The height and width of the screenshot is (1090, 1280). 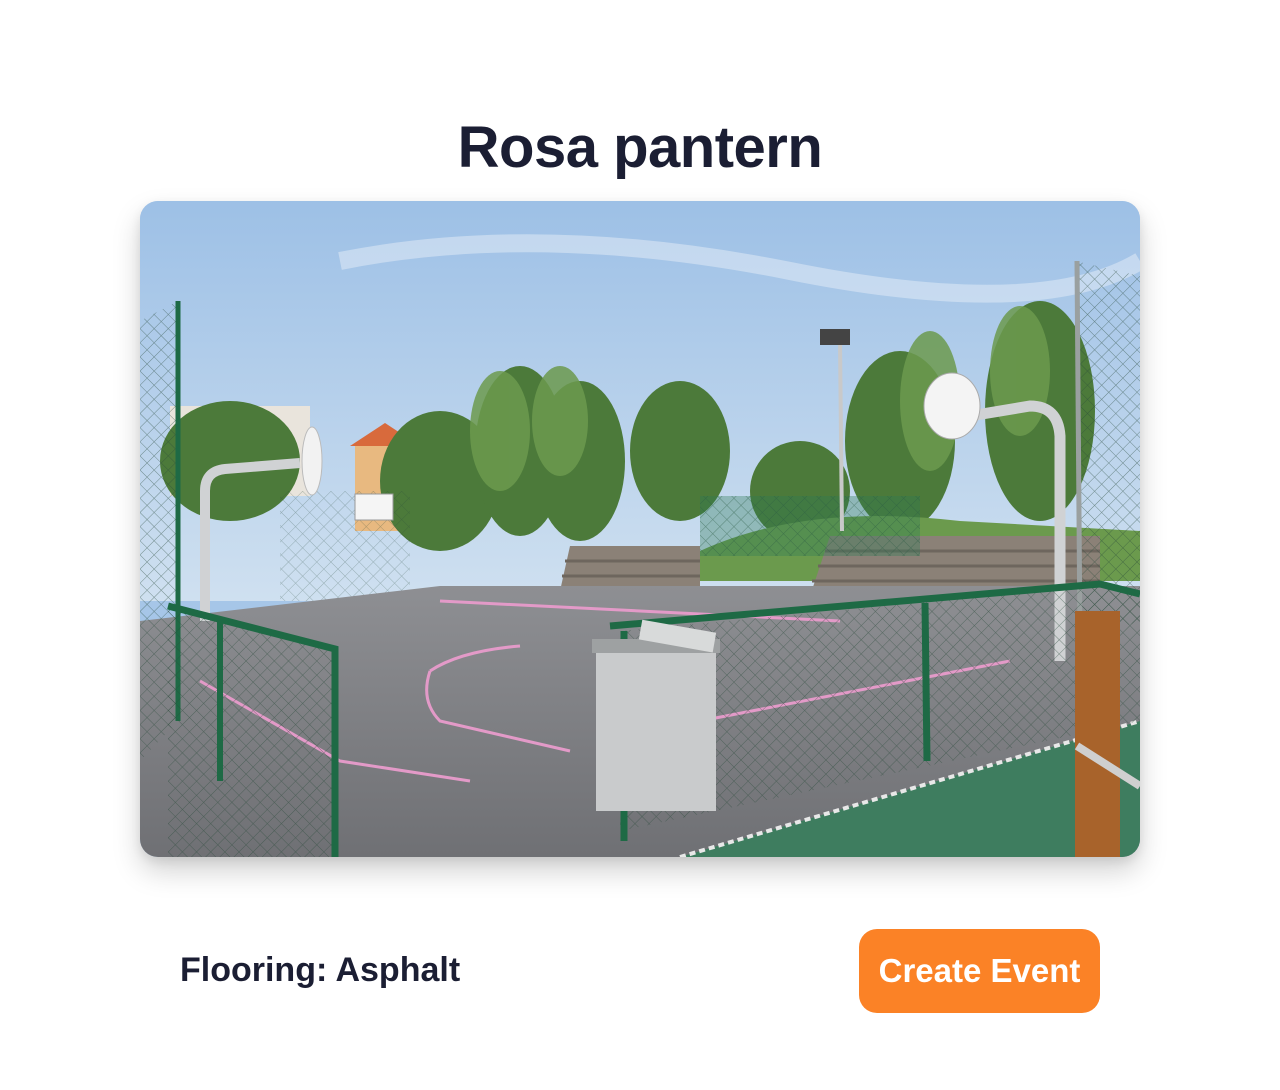 I want to click on page-title: Rosa pantern, so click(x=640, y=147).